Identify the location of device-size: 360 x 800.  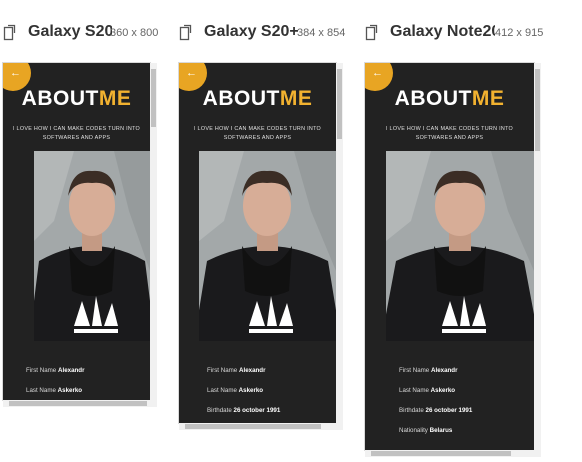
(134, 33).